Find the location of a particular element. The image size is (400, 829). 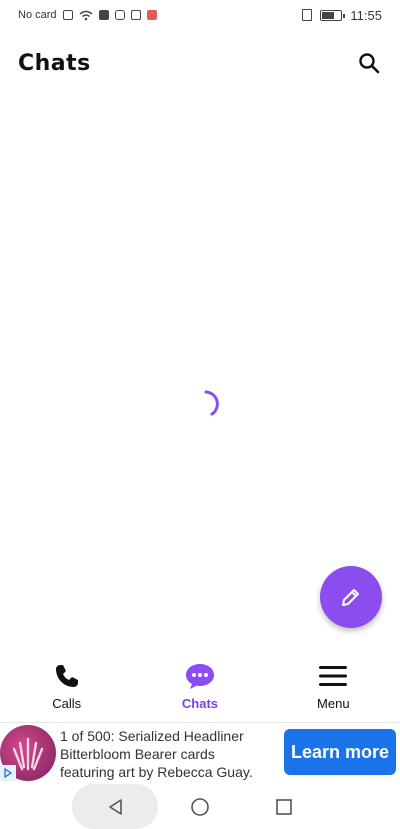

recents-square-icon is located at coordinates (284, 806).